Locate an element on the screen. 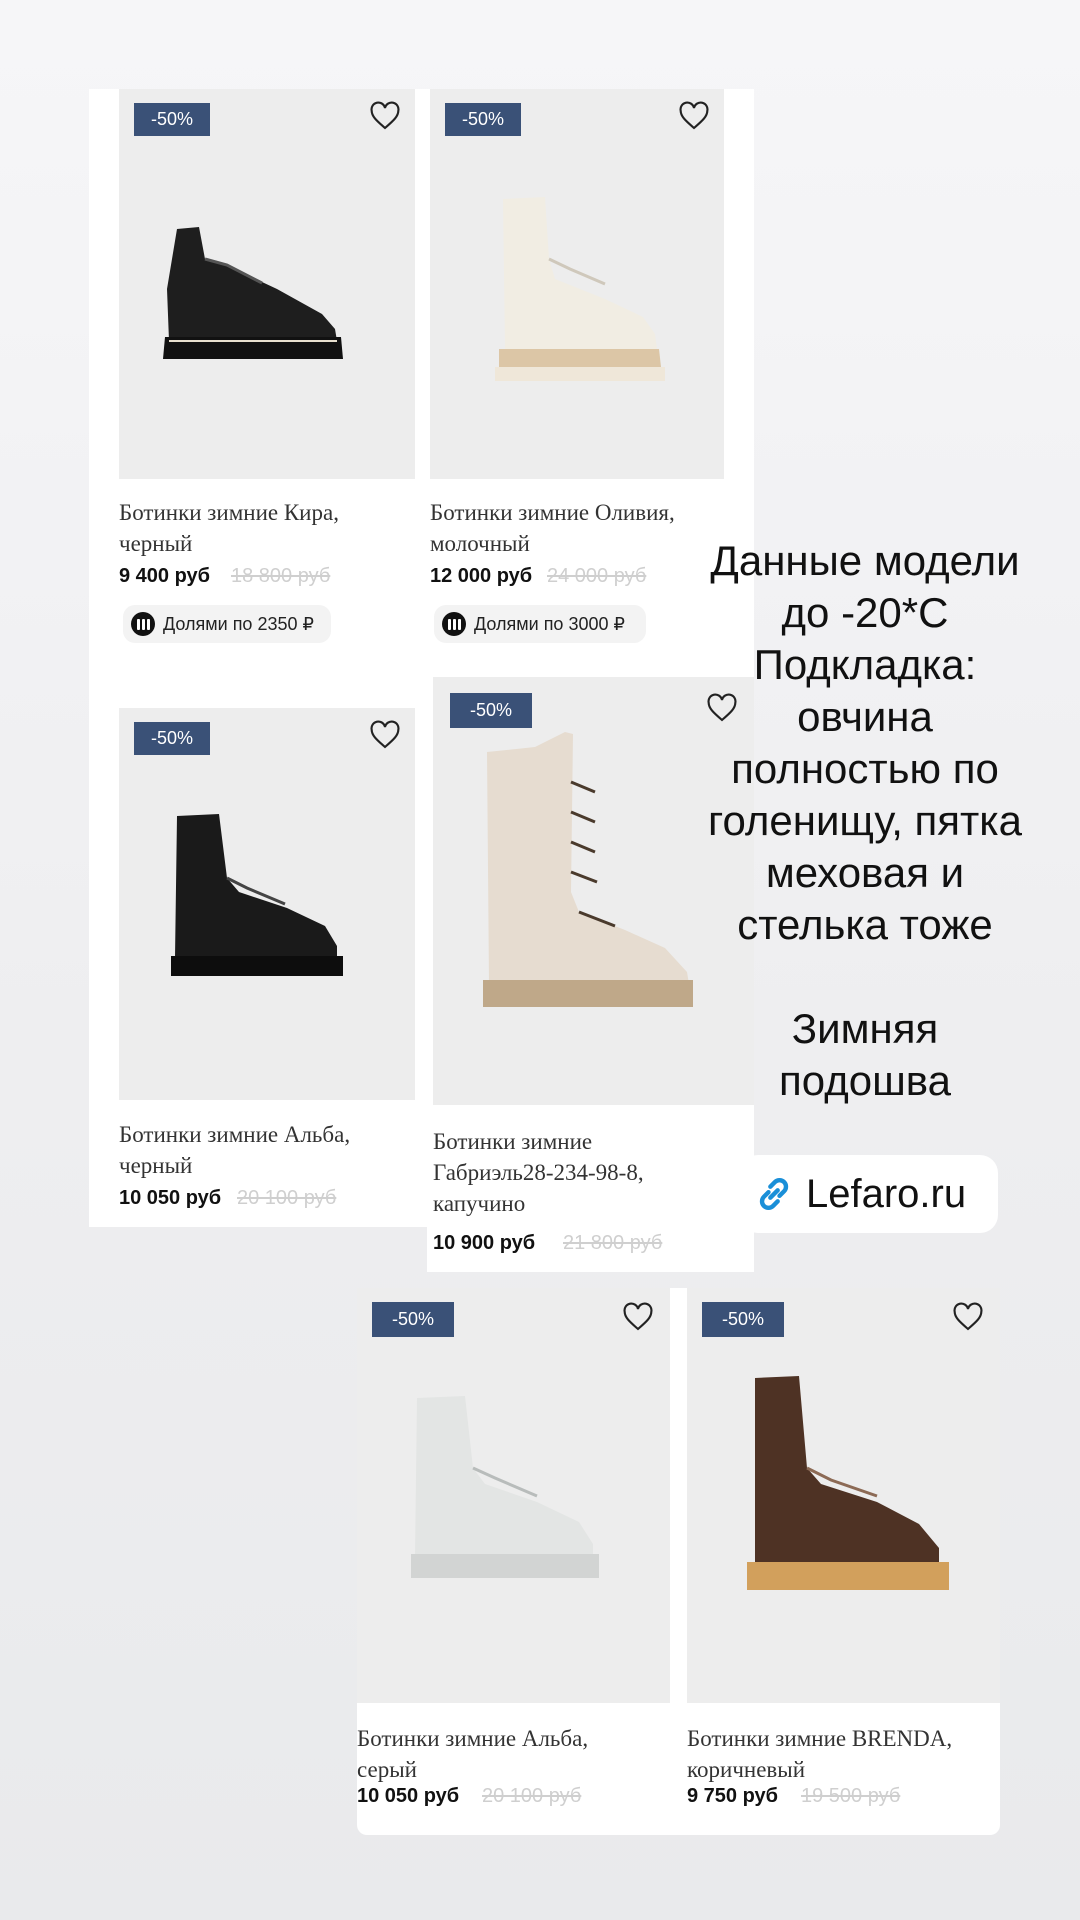  price: 12 000 руб is located at coordinates (481, 576).